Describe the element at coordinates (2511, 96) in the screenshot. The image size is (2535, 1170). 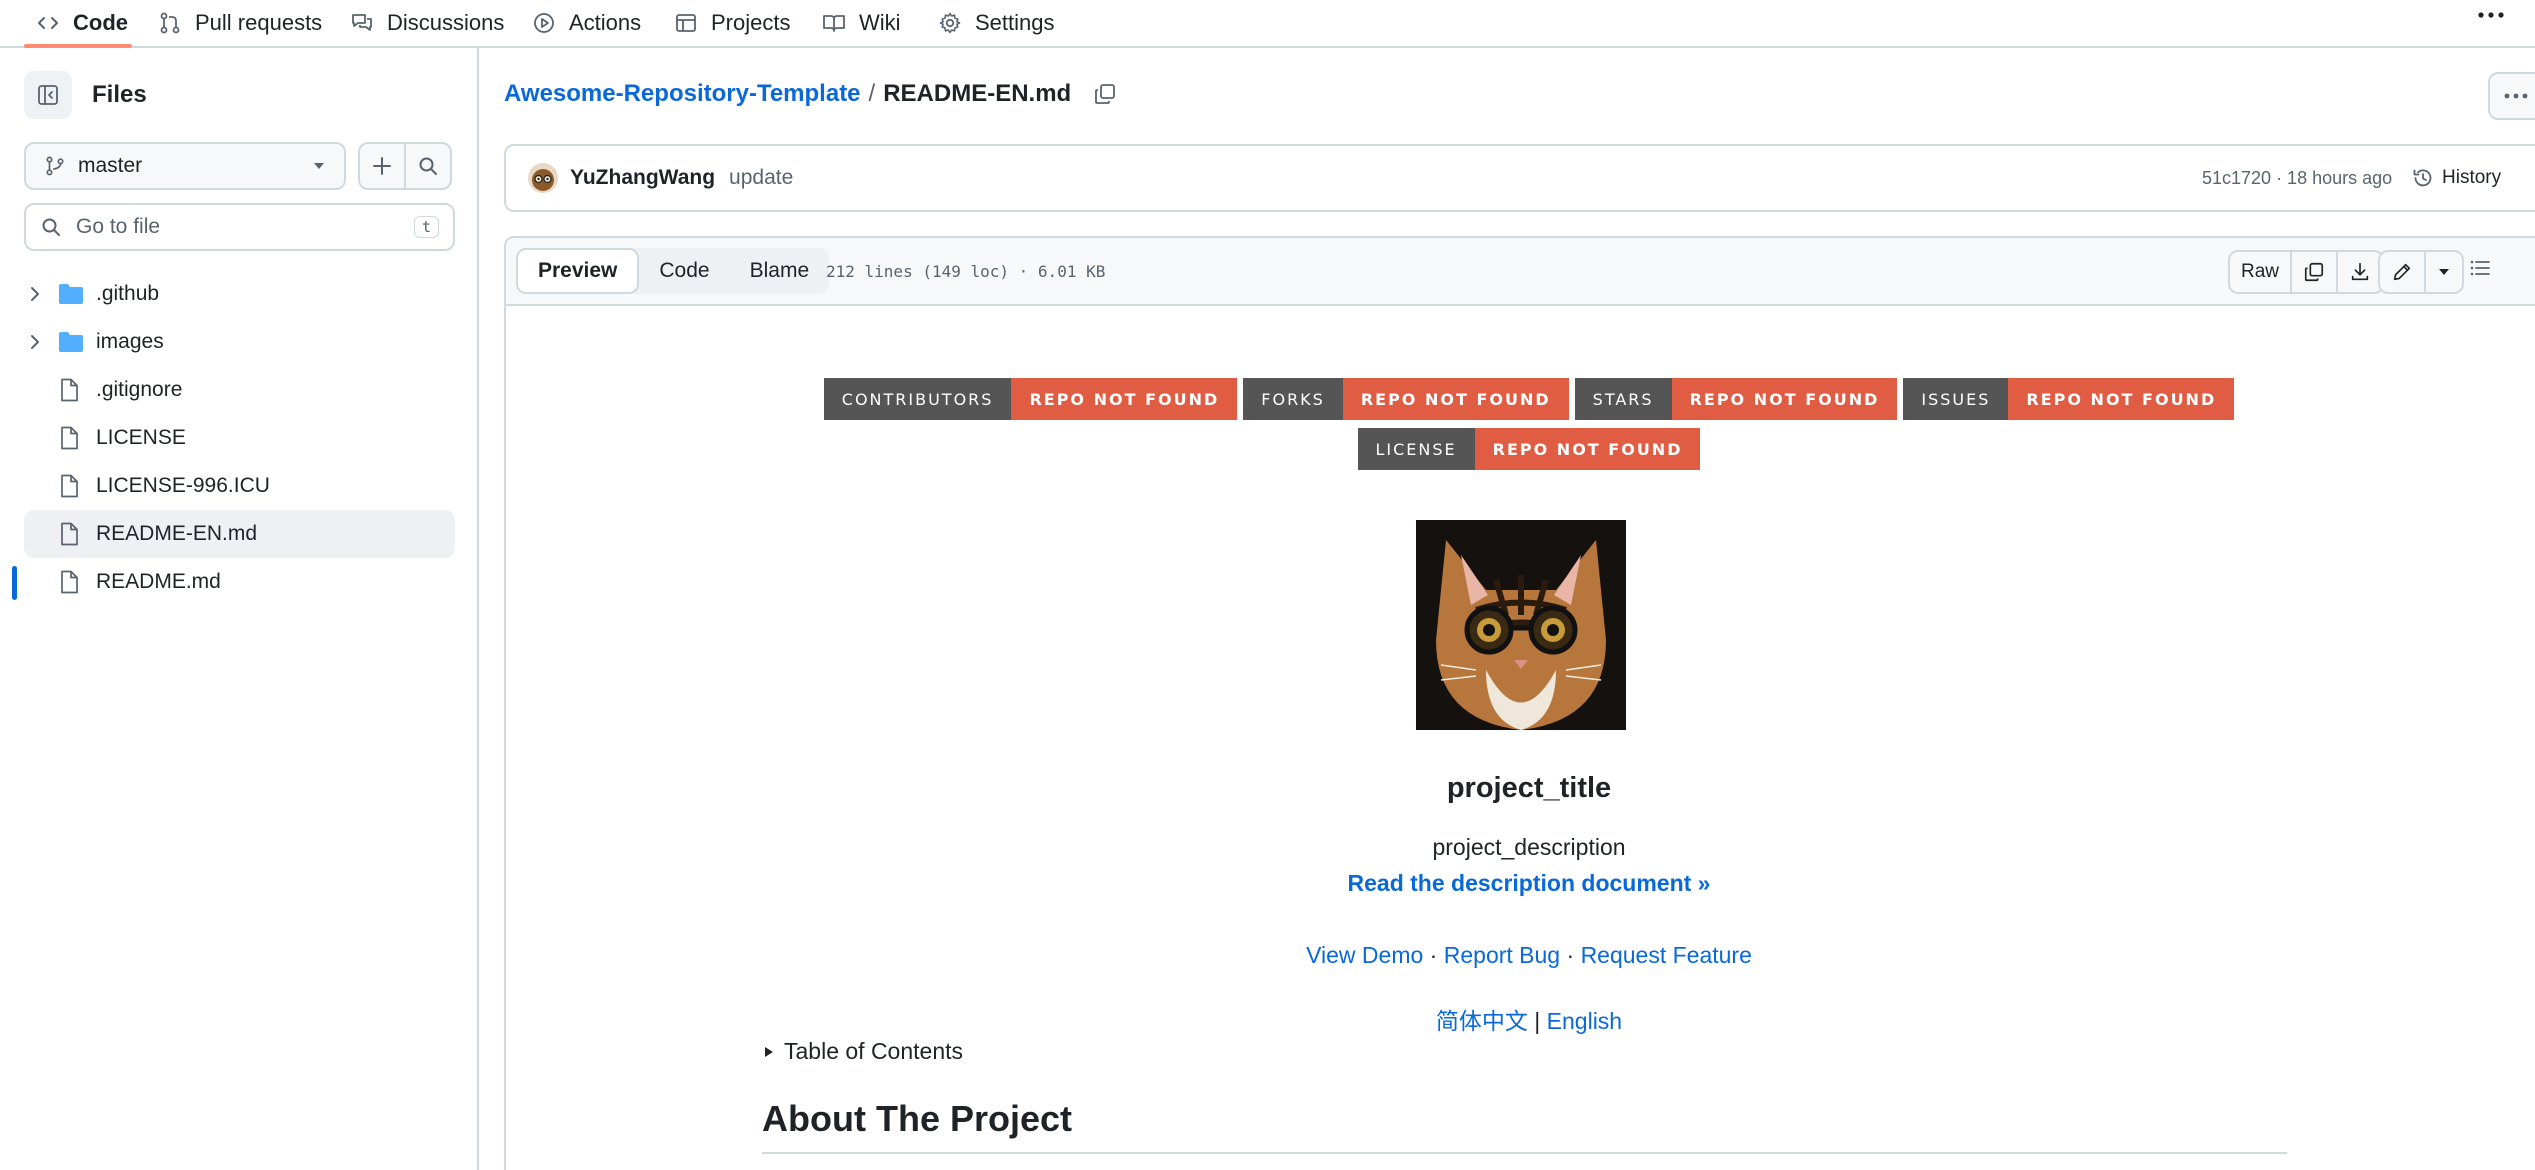
I see `file-more-options-button` at that location.